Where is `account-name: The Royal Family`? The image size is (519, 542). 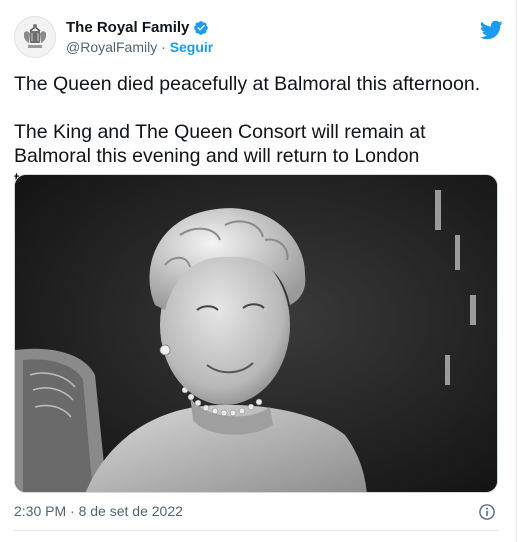
account-name: The Royal Family is located at coordinates (127, 27).